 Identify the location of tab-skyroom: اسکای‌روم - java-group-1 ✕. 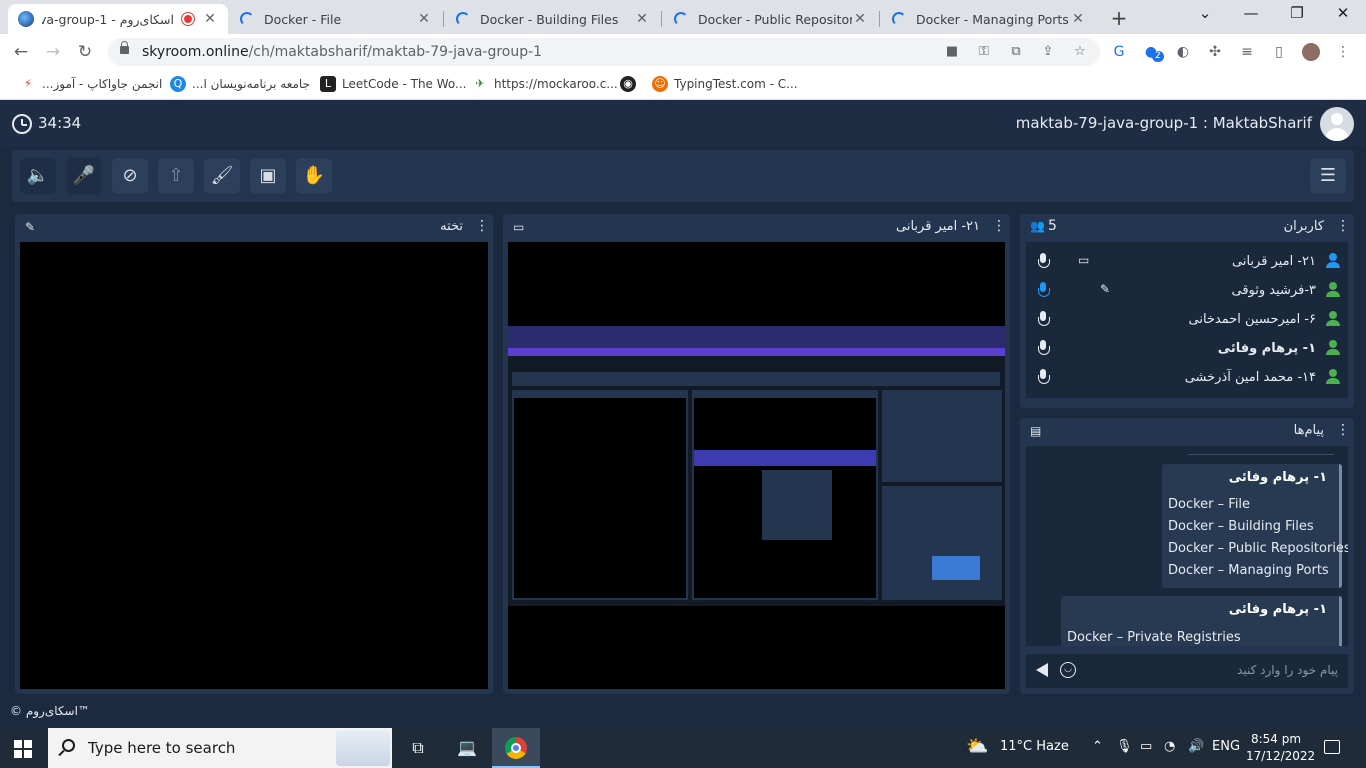
(118, 19).